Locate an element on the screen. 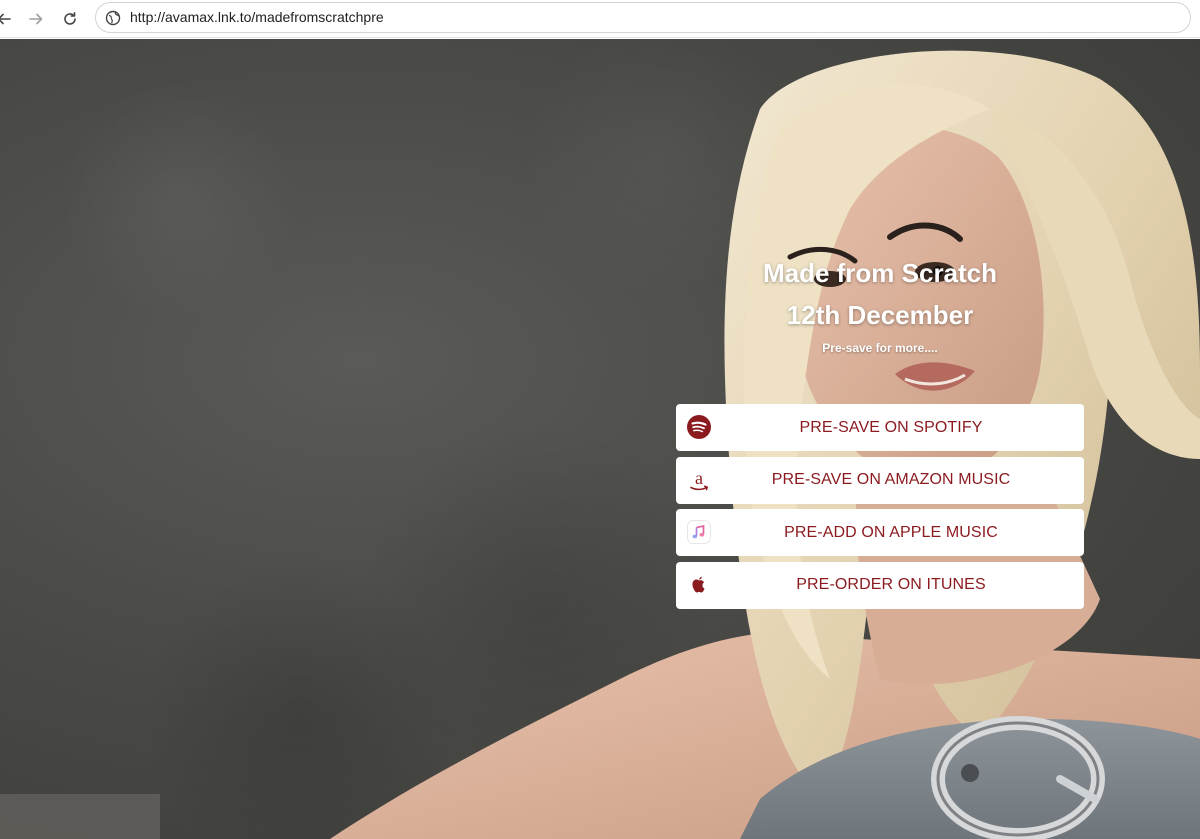 Image resolution: width=1200 pixels, height=839 pixels. forward-button is located at coordinates (36, 19).